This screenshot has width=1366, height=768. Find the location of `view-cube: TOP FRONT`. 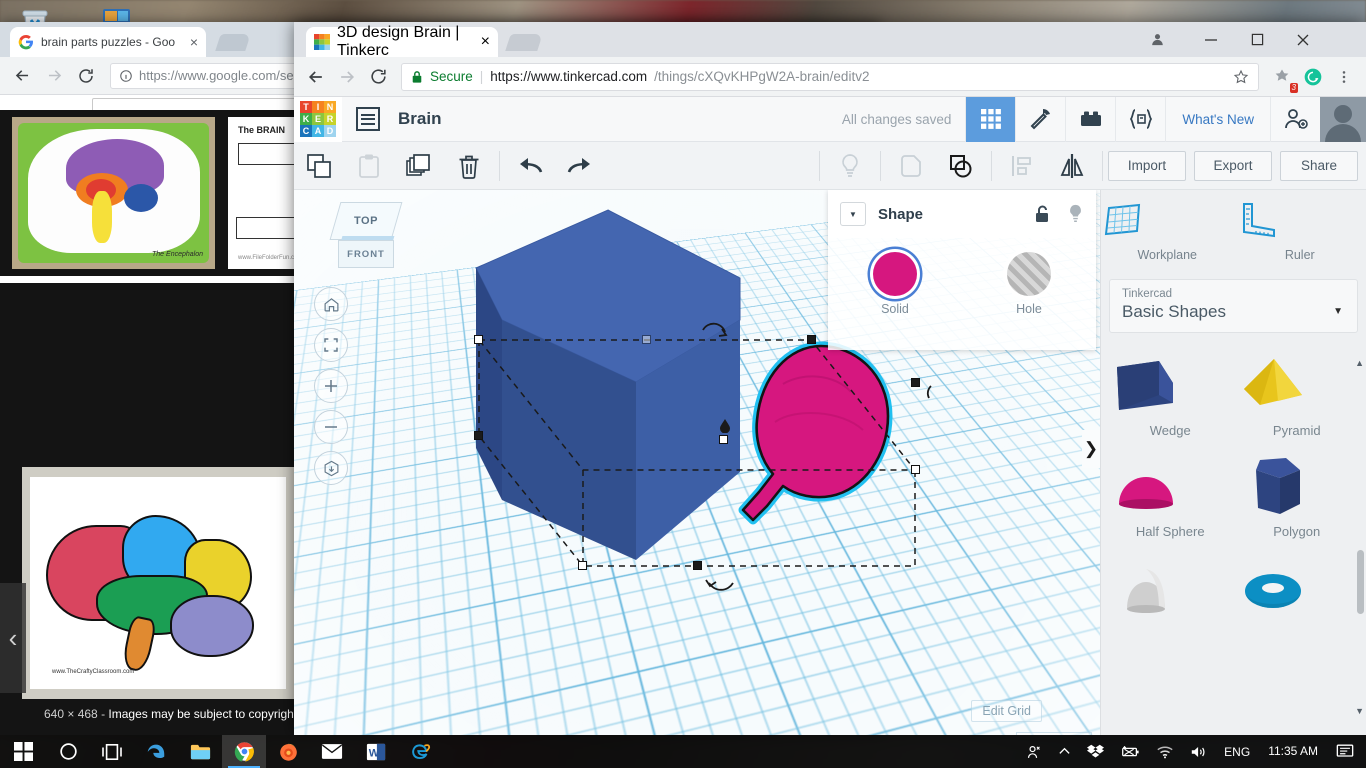

view-cube: TOP FRONT is located at coordinates (366, 234).